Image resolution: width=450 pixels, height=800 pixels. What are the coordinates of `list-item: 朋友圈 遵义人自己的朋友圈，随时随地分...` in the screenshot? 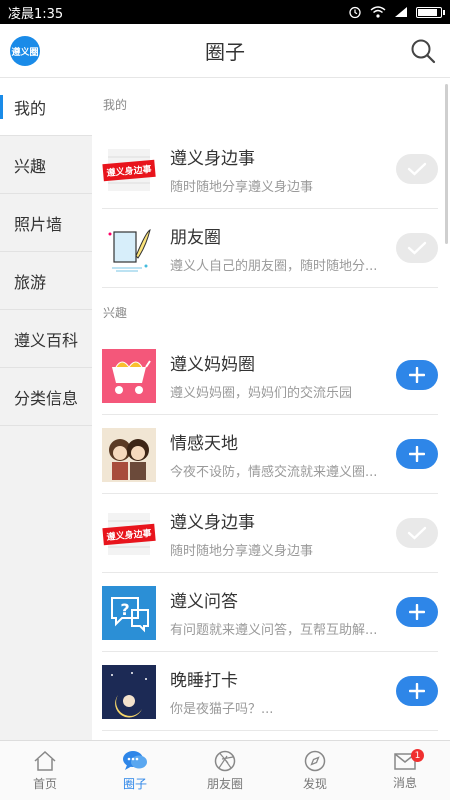 It's located at (271, 248).